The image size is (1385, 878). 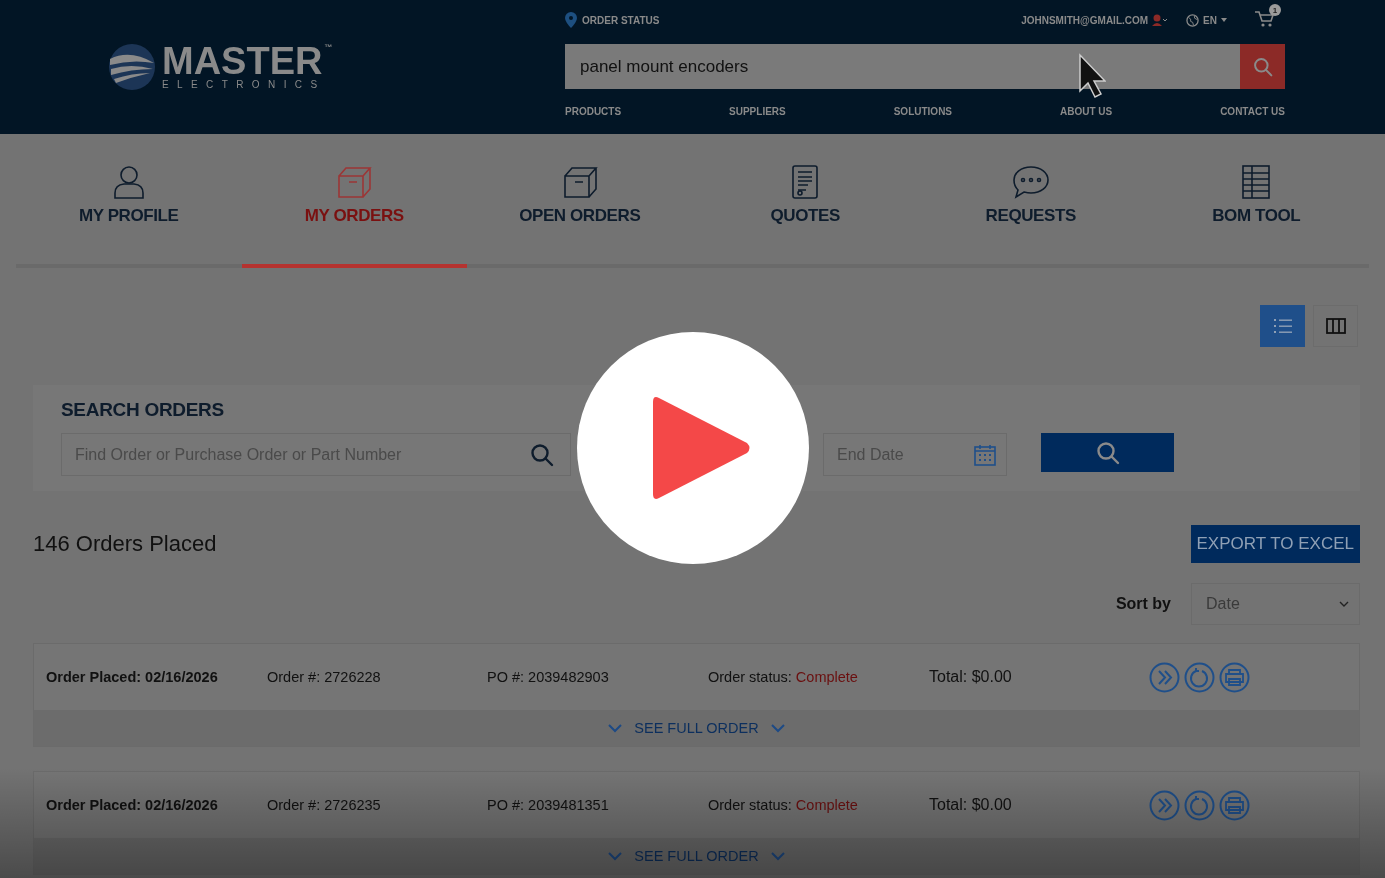 I want to click on po-number: PO #: 2039481351, so click(x=548, y=805).